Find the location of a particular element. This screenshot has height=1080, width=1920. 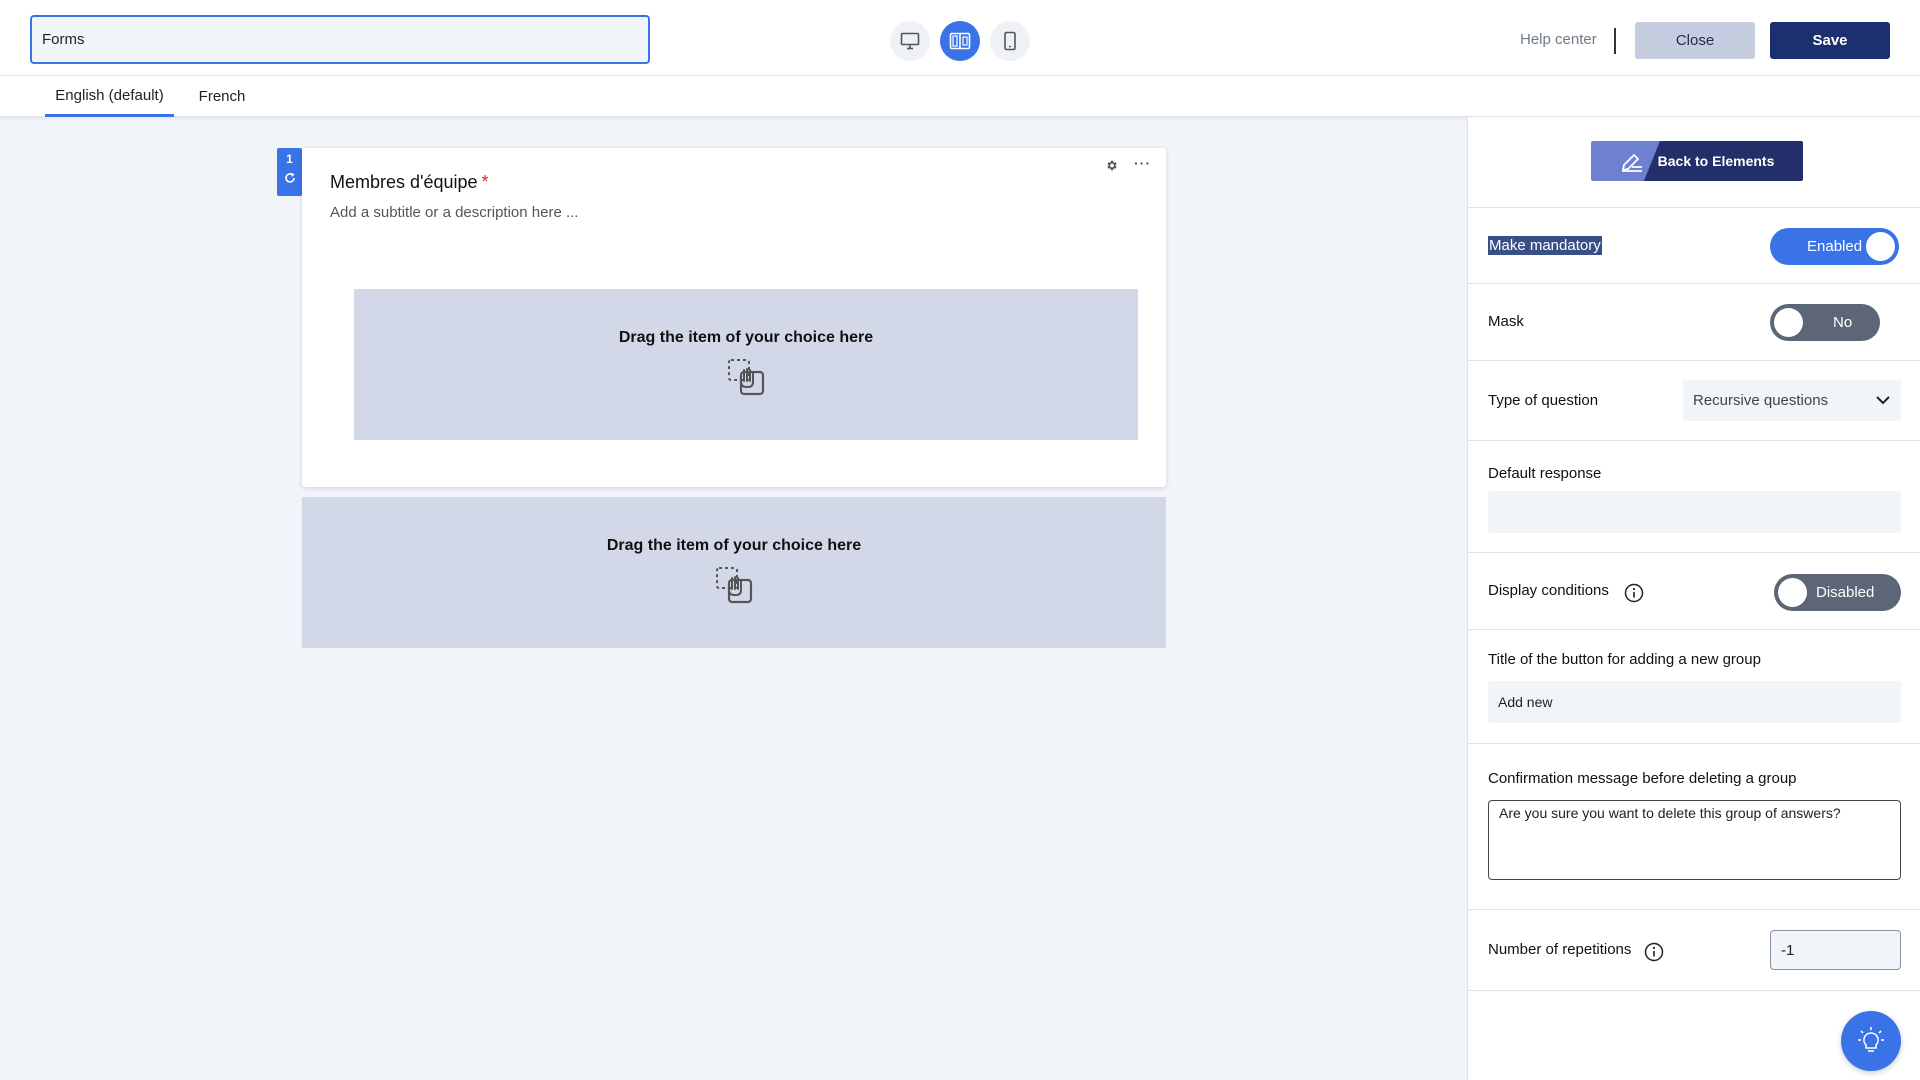

mask-toggle-state: No is located at coordinates (1843, 322).